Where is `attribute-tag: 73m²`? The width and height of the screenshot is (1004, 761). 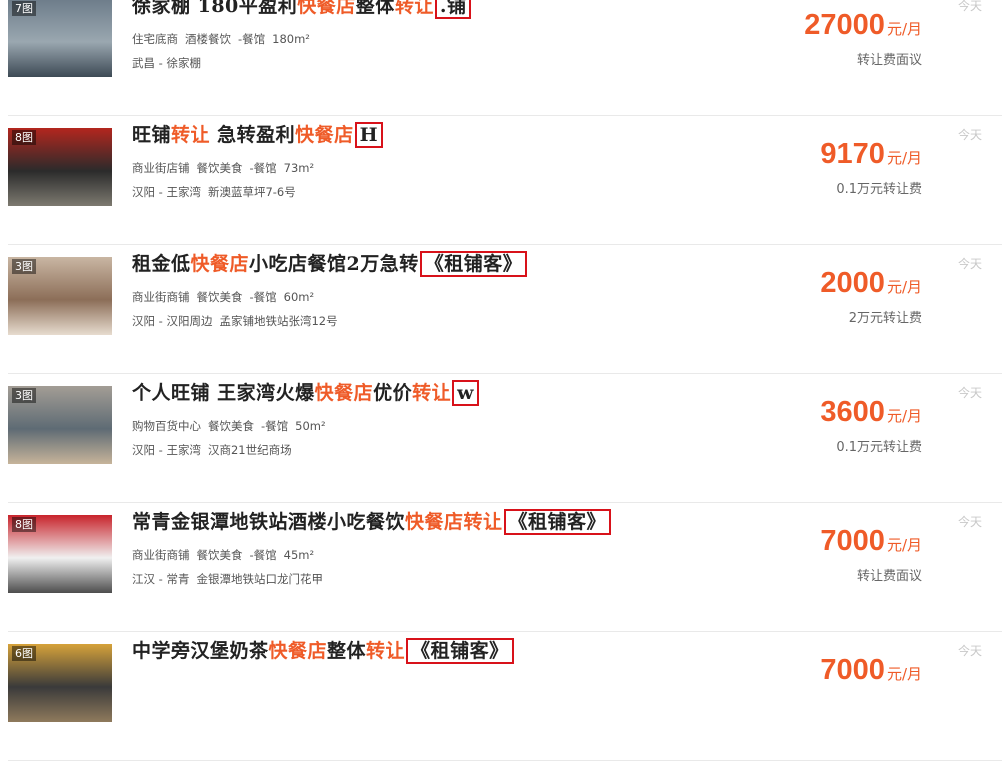
attribute-tag: 73m² is located at coordinates (299, 168).